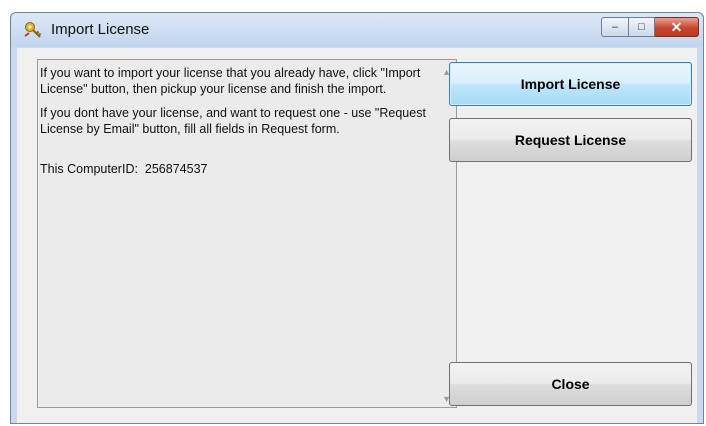 This screenshot has width=706, height=426. I want to click on import-license-button: Import License, so click(570, 84).